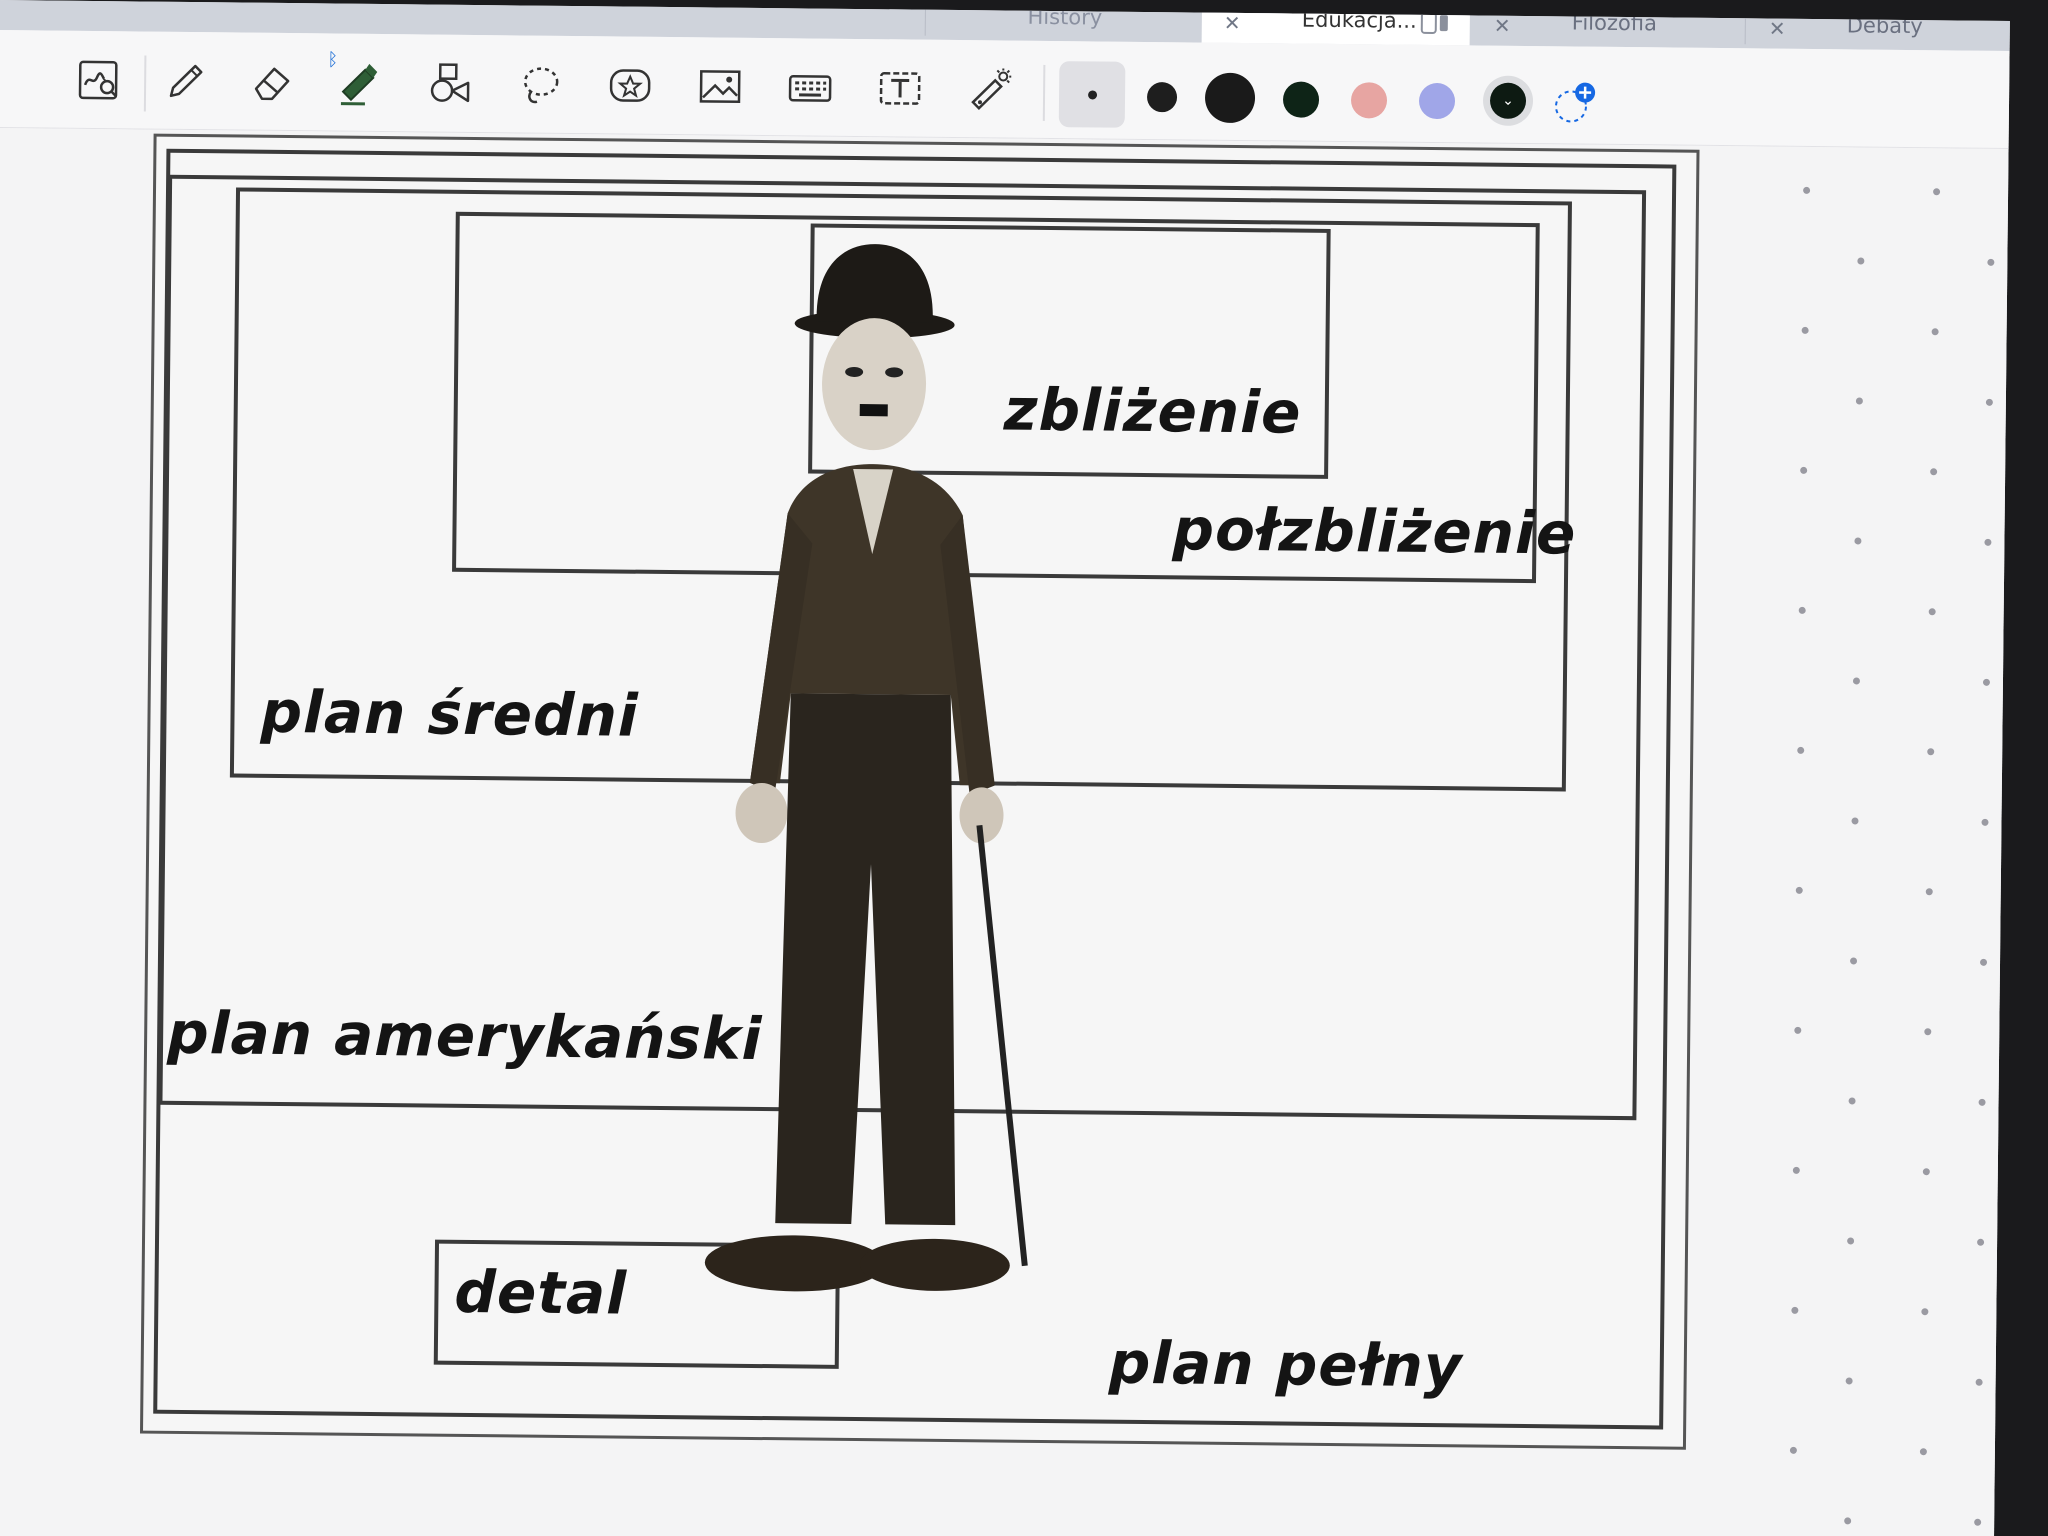 This screenshot has width=2048, height=1536. Describe the element at coordinates (1230, 98) in the screenshot. I see `pen-size-large-swatch` at that location.